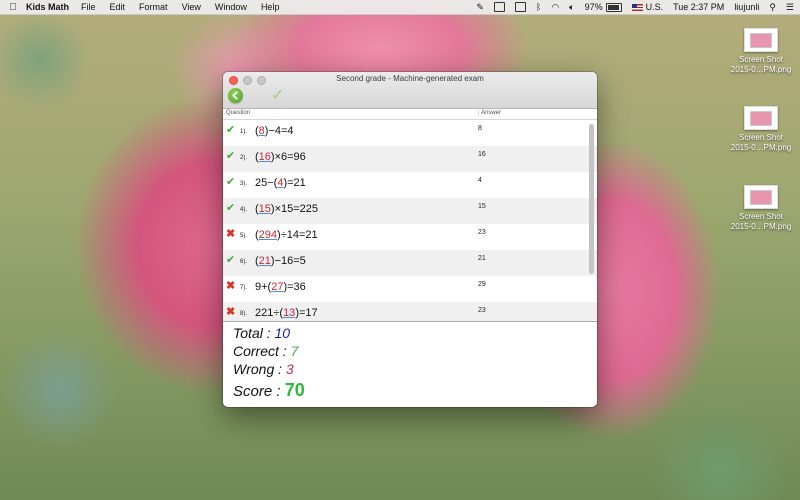 The image size is (800, 500). I want to click on question-expression: 221÷(13)=17, so click(286, 313).